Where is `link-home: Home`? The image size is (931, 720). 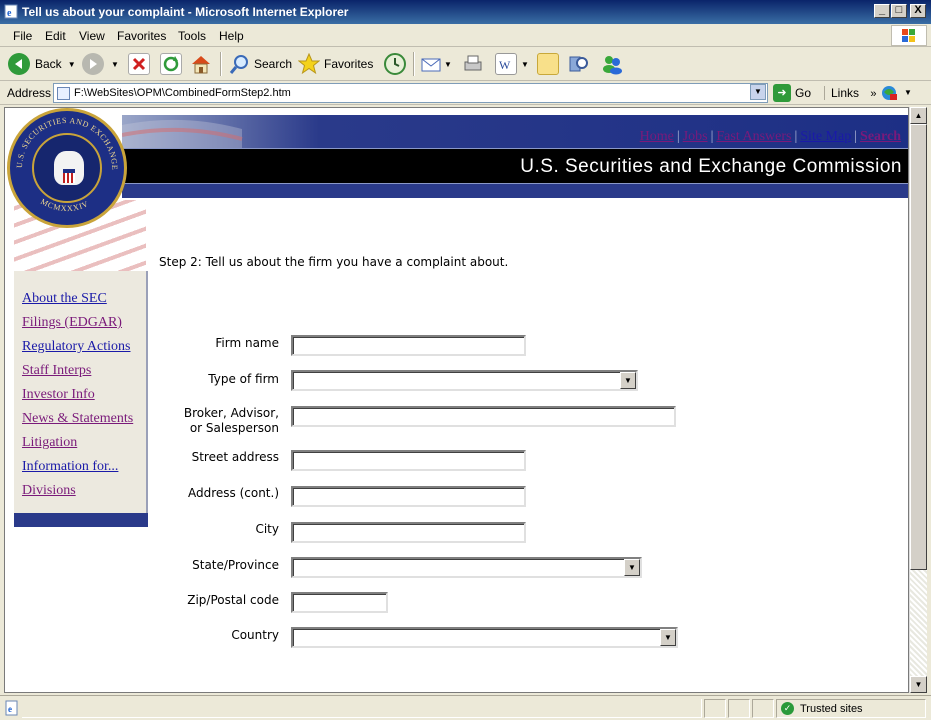 link-home: Home is located at coordinates (657, 136).